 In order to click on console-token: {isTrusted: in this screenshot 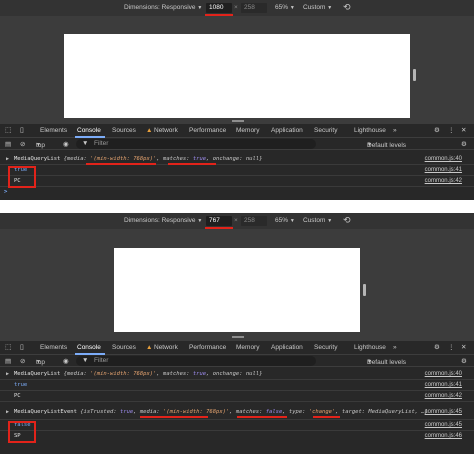, I will do `click(100, 412)`.